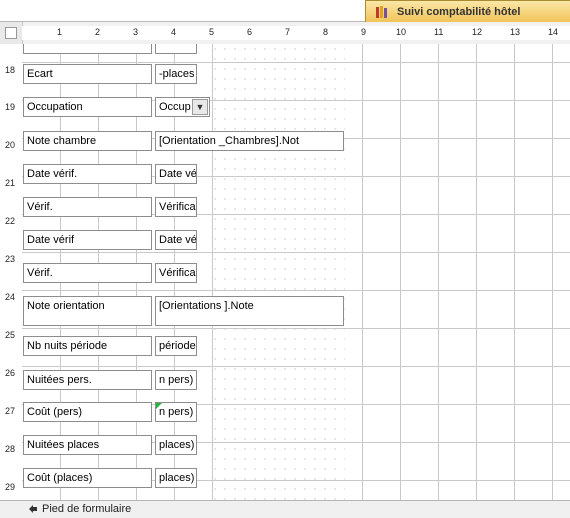  I want to click on error-indicator-icon, so click(159, 406).